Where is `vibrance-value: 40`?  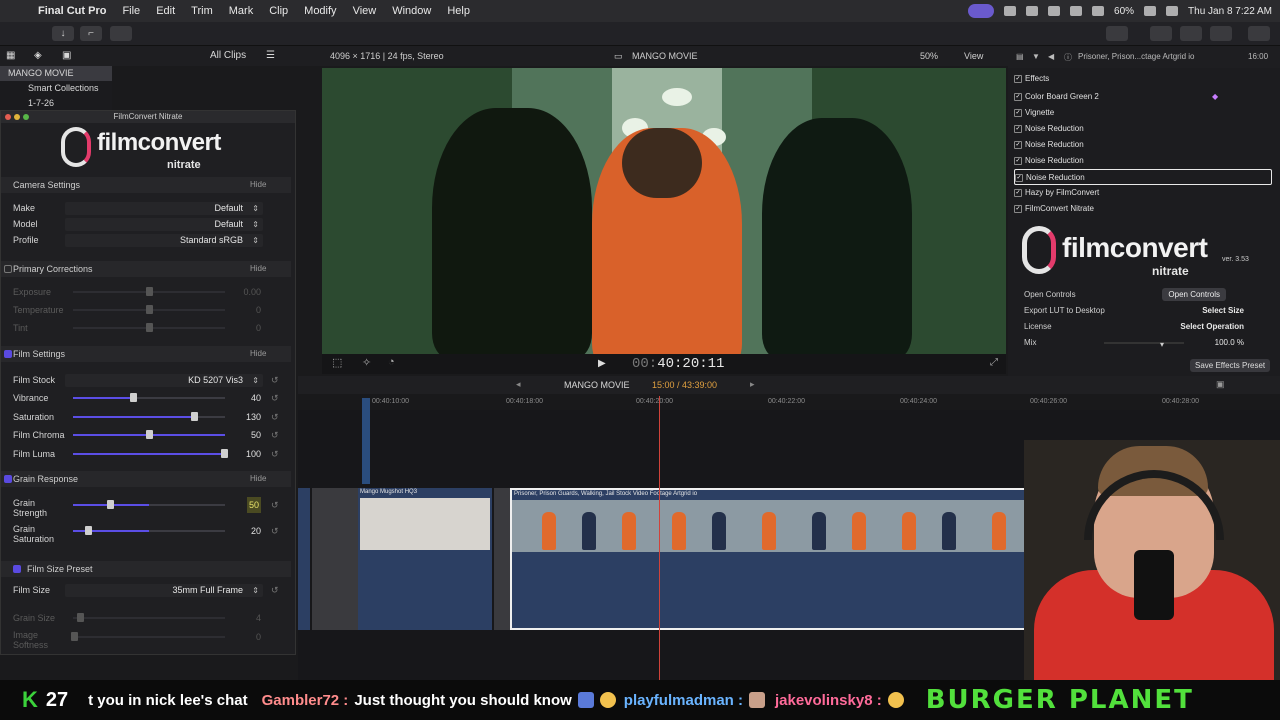
vibrance-value: 40 is located at coordinates (256, 398).